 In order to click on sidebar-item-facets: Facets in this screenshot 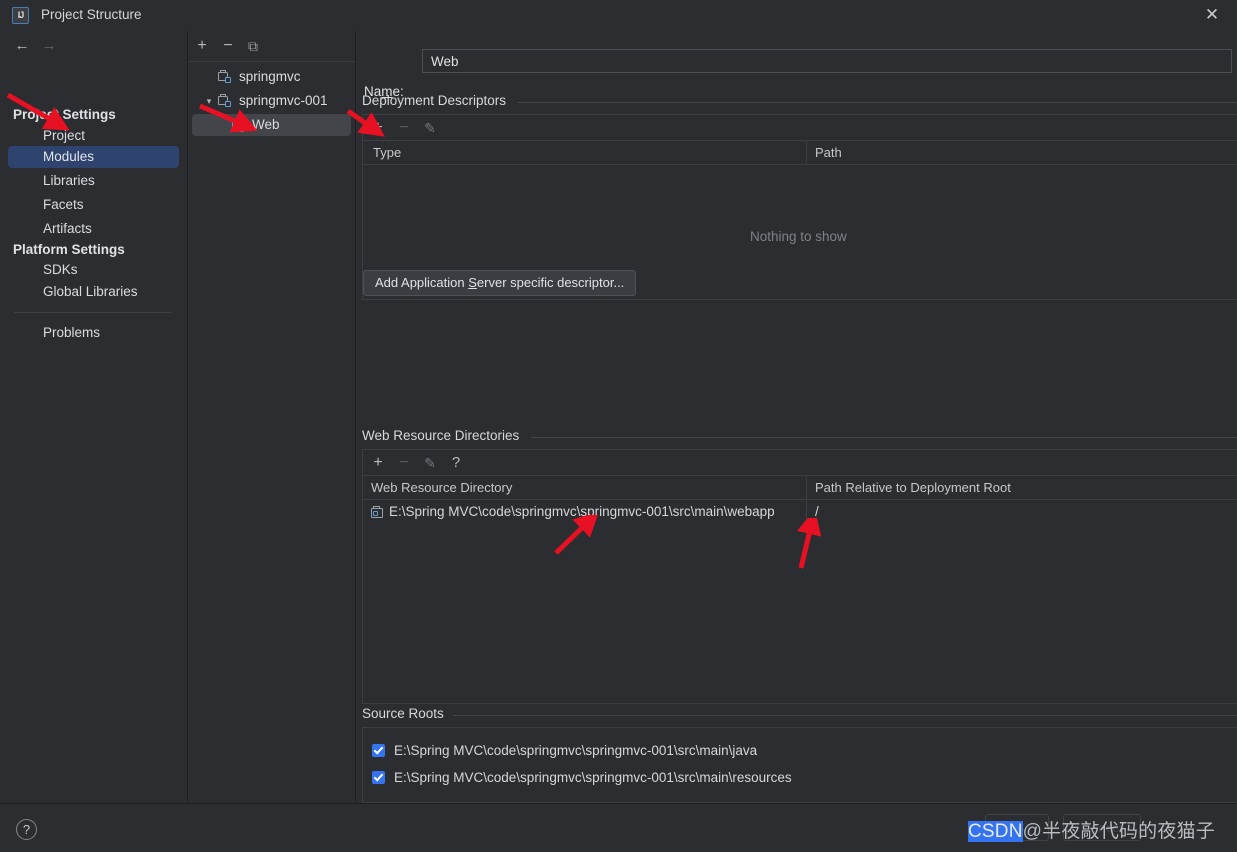, I will do `click(93, 205)`.